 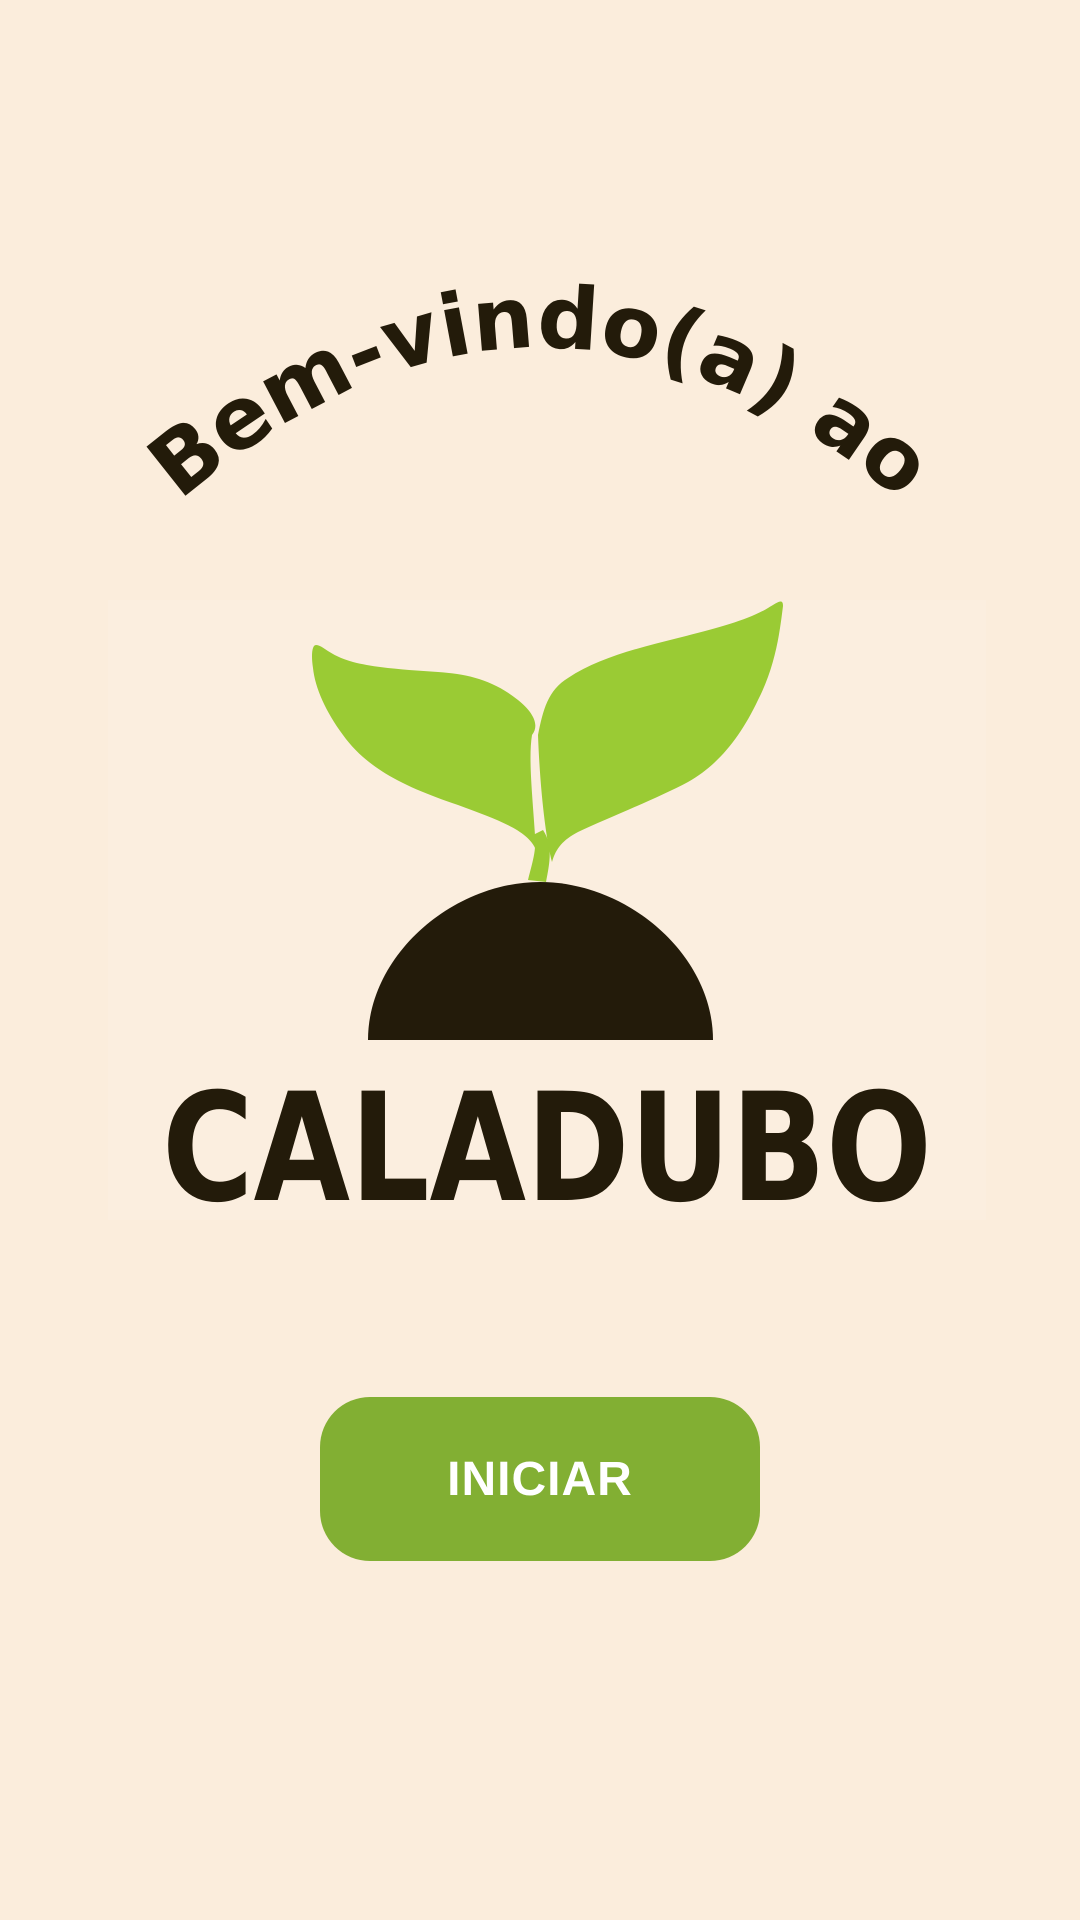 What do you see at coordinates (424, 747) in the screenshot?
I see `left-leaf` at bounding box center [424, 747].